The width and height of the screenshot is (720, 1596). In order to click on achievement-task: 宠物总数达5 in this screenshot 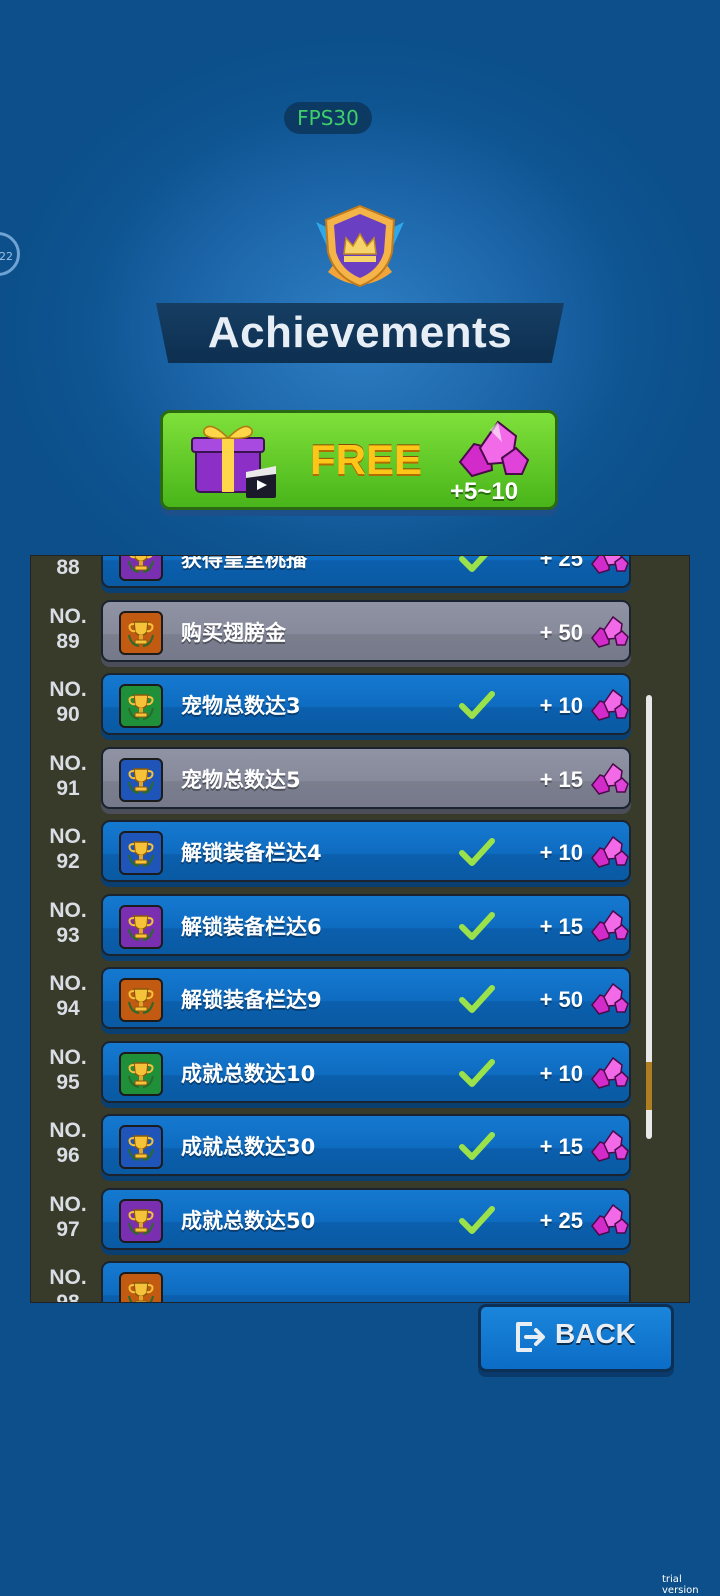, I will do `click(241, 779)`.